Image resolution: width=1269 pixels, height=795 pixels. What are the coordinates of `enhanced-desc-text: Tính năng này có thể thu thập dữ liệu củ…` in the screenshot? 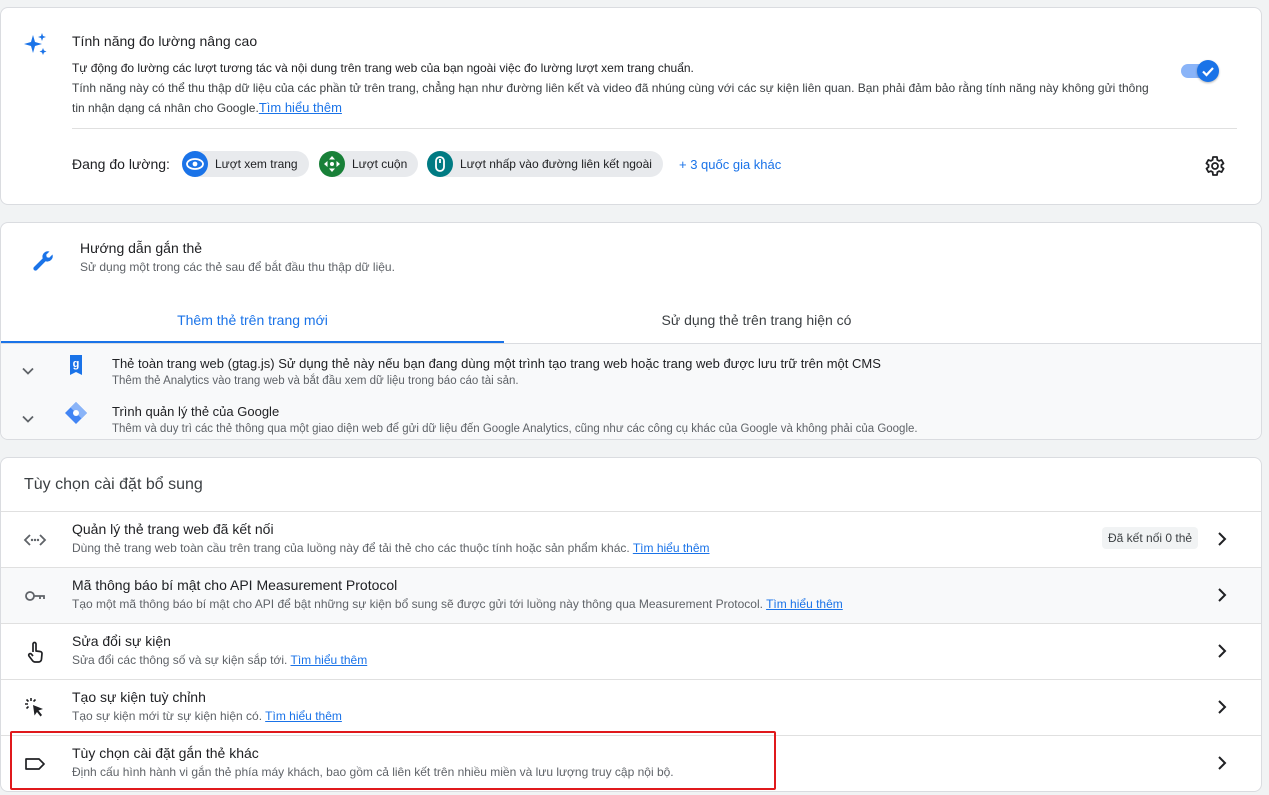 It's located at (610, 98).